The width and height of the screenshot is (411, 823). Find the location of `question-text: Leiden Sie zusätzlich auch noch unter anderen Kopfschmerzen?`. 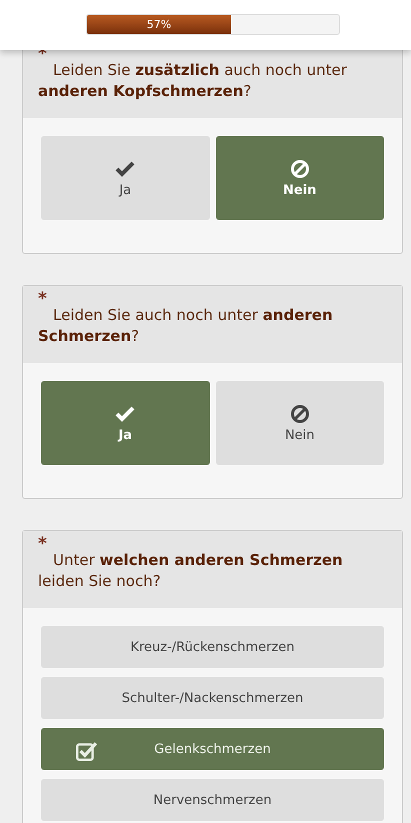

question-text: Leiden Sie zusätzlich auch noch unter anderen Kopfschmerzen? is located at coordinates (193, 81).